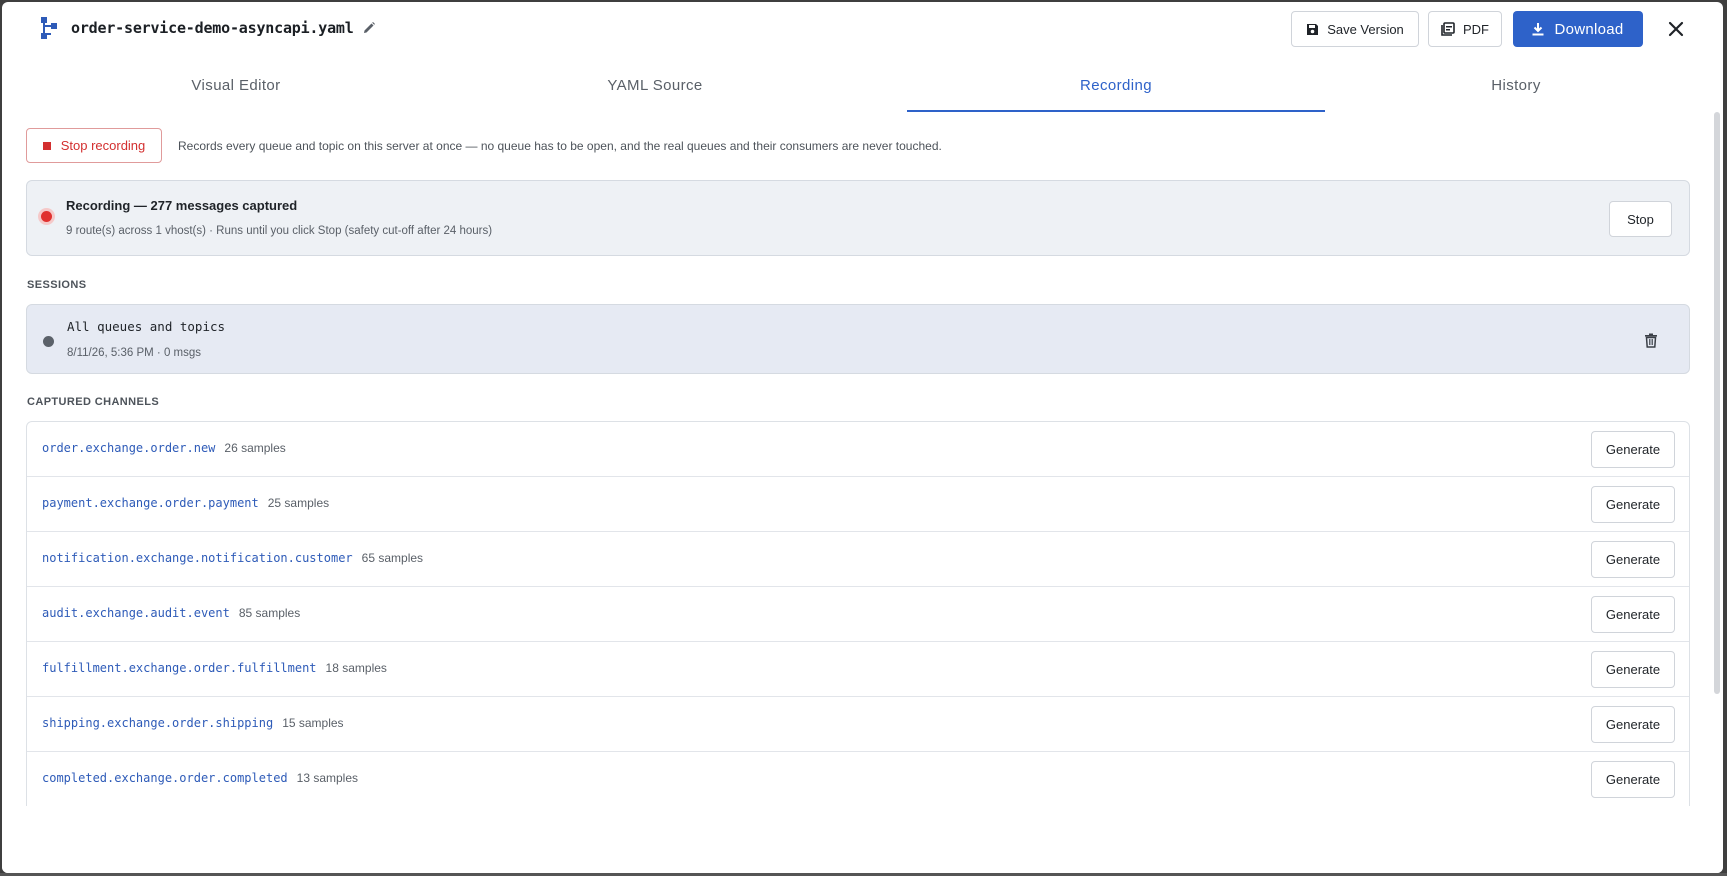 The height and width of the screenshot is (876, 1727). Describe the element at coordinates (171, 613) in the screenshot. I see `channel-name: audit.exchange.audit.event 85 samples` at that location.